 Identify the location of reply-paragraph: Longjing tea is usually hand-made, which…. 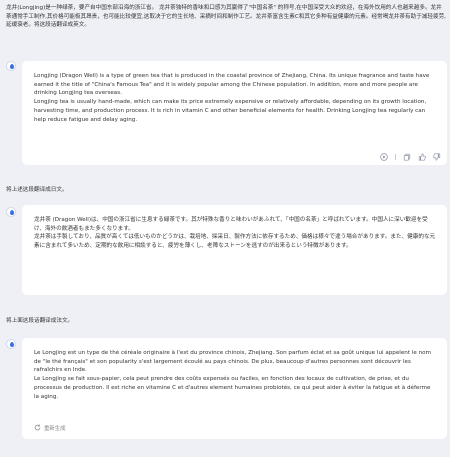
(230, 111).